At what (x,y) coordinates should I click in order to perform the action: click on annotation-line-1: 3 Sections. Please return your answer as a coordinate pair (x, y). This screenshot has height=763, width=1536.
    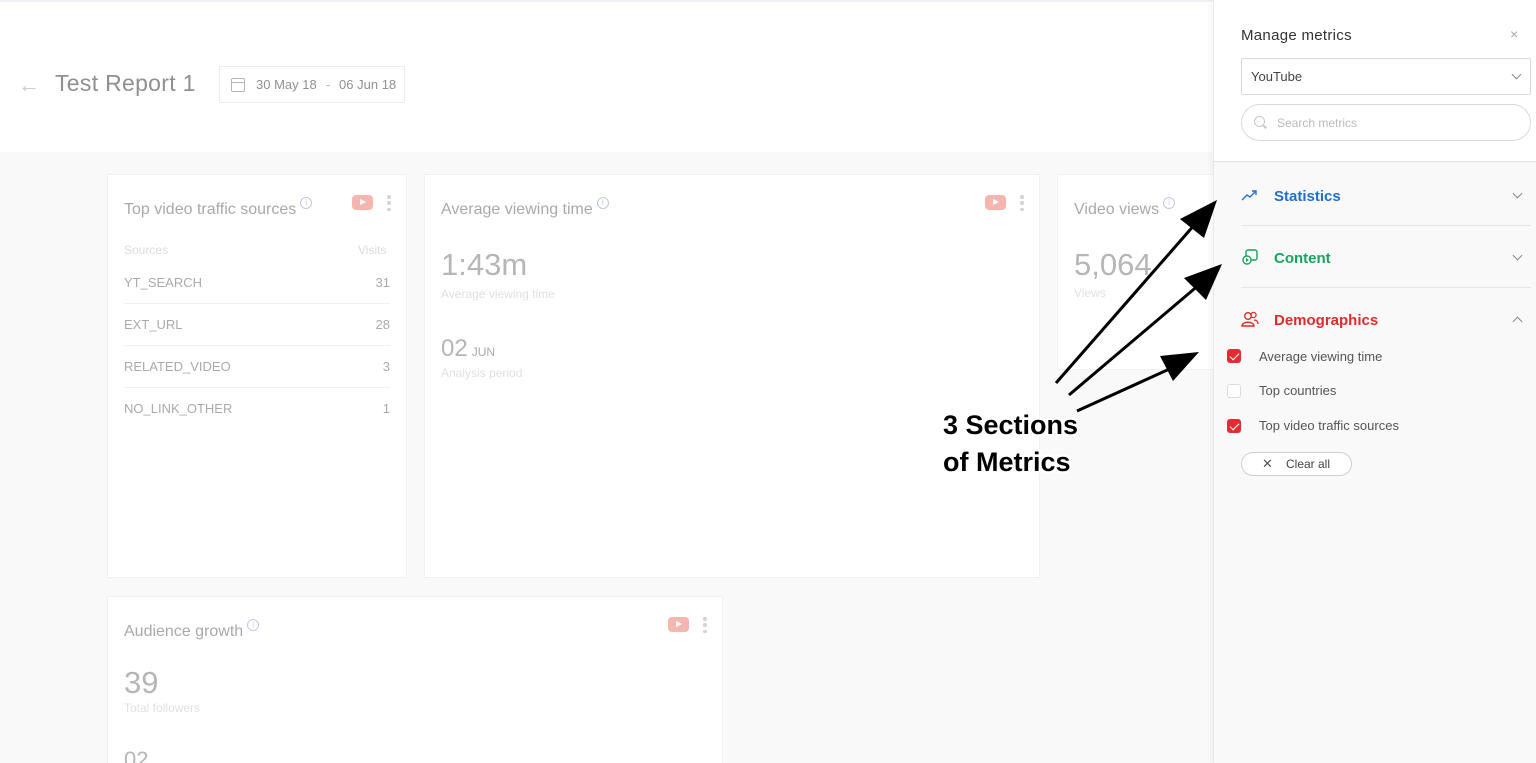
    Looking at the image, I should click on (1011, 425).